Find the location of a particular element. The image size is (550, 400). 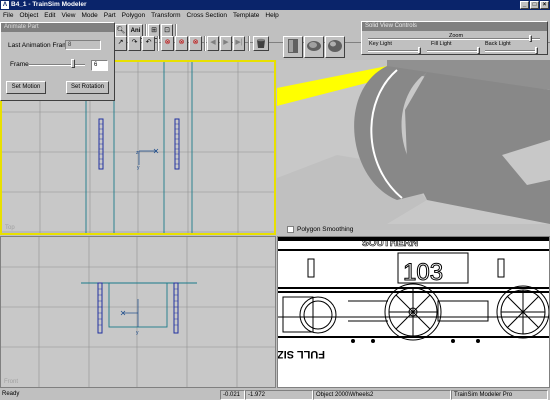

menu-part: Part is located at coordinates (110, 15).